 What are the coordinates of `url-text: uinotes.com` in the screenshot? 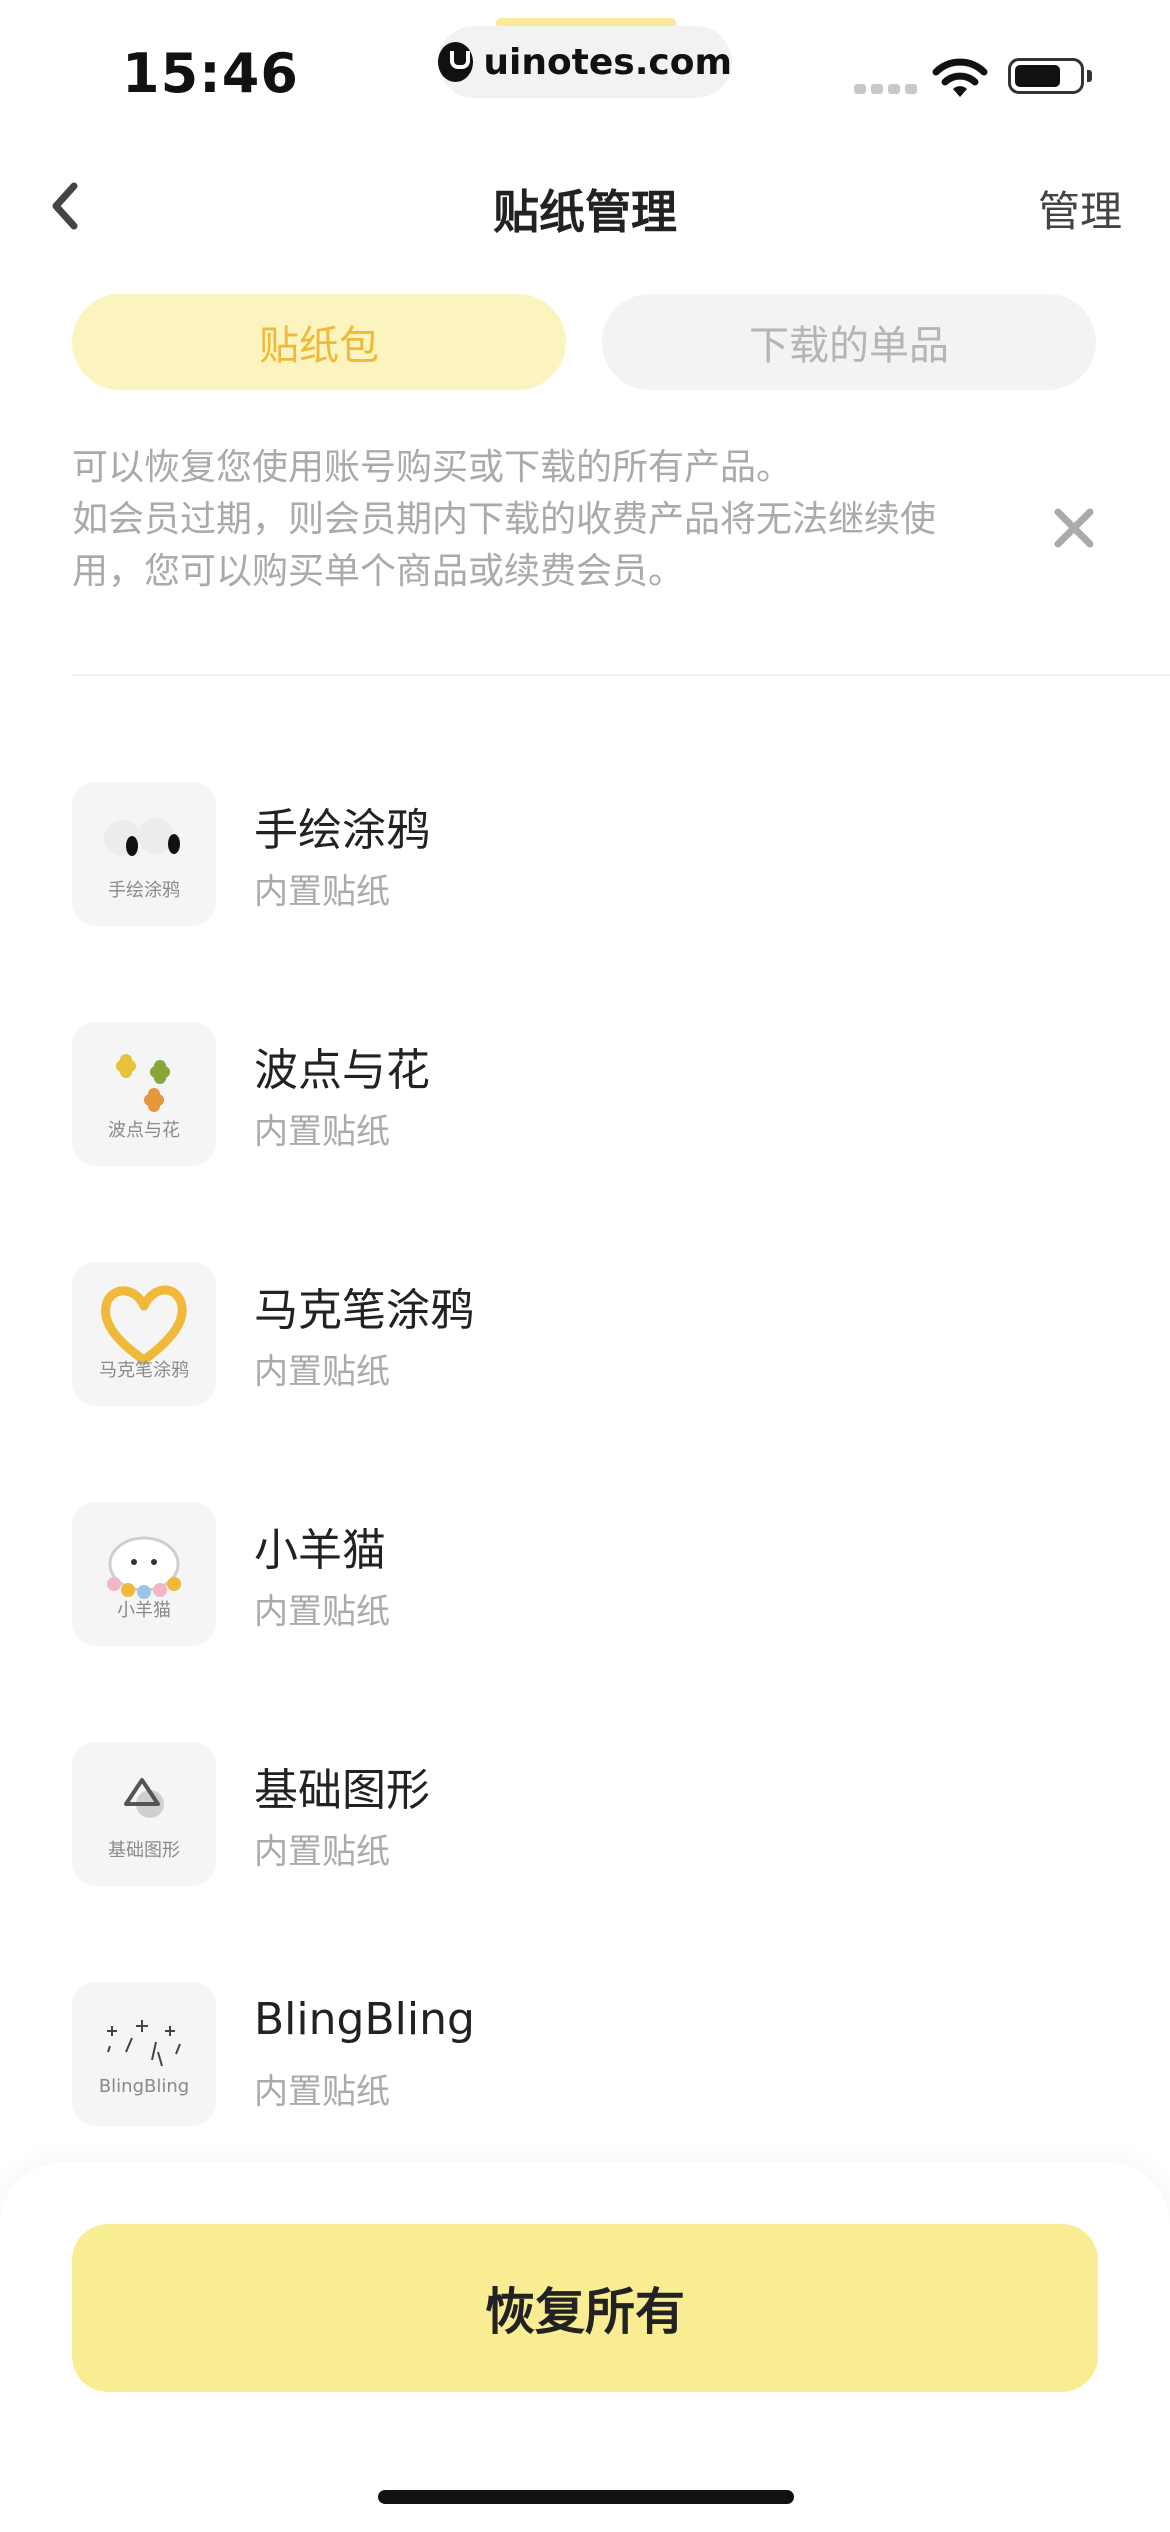 It's located at (607, 62).